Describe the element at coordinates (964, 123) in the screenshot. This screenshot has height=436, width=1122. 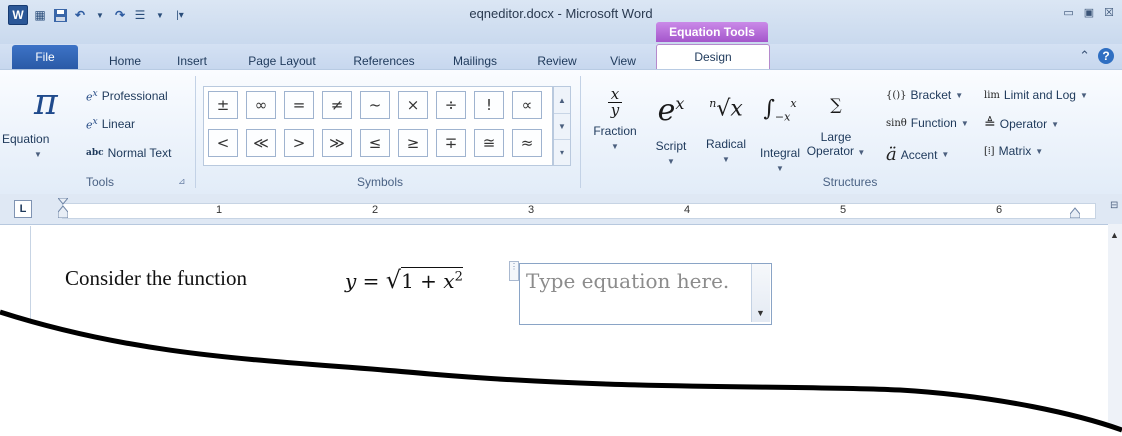
I see `function-dropdown-icon: ▼` at that location.